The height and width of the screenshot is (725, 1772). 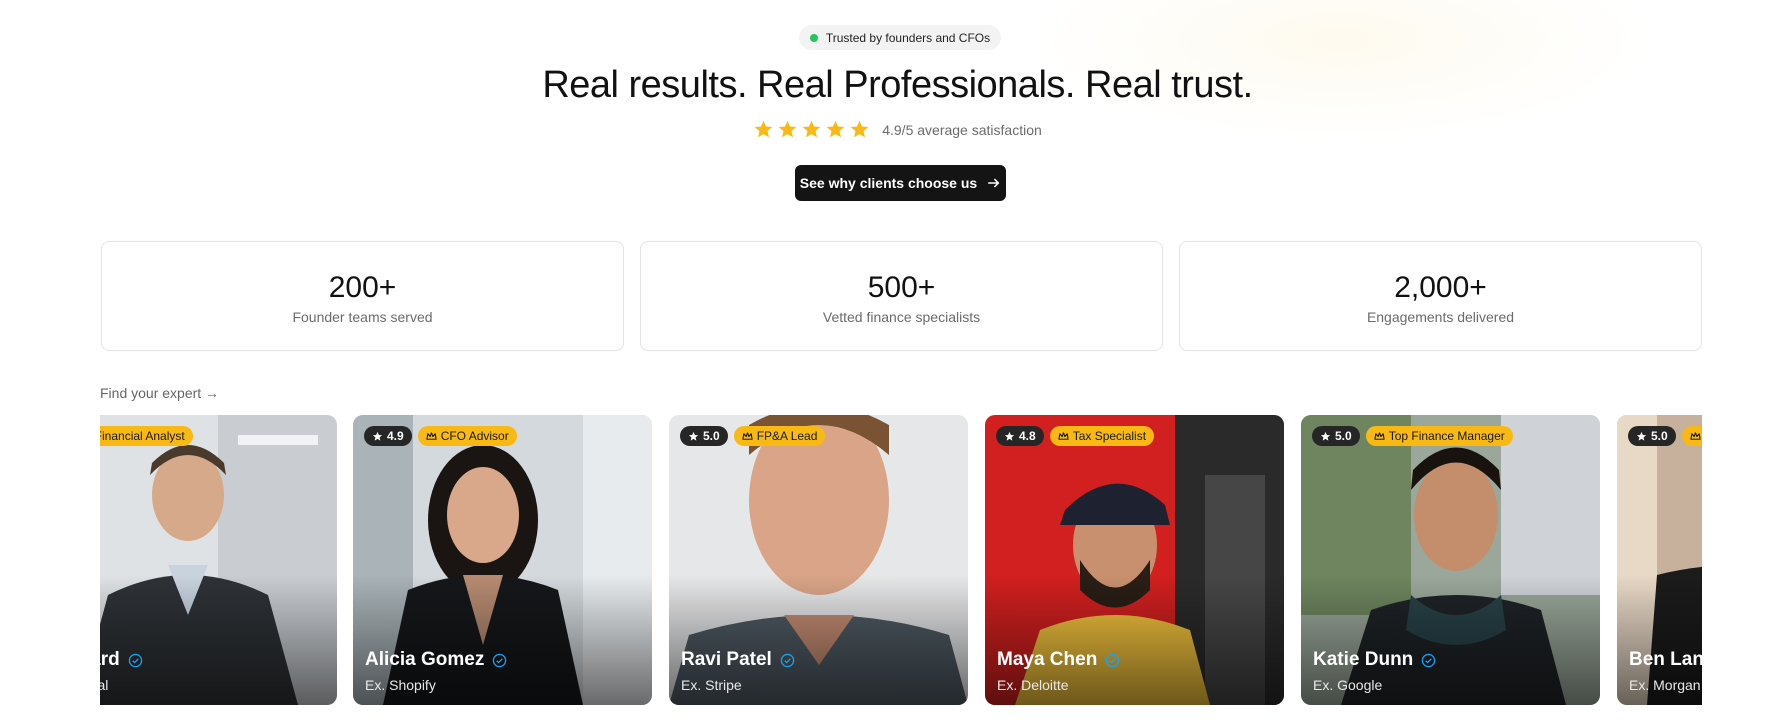 What do you see at coordinates (1348, 685) in the screenshot?
I see `expert-previous-company: Ex. Google` at bounding box center [1348, 685].